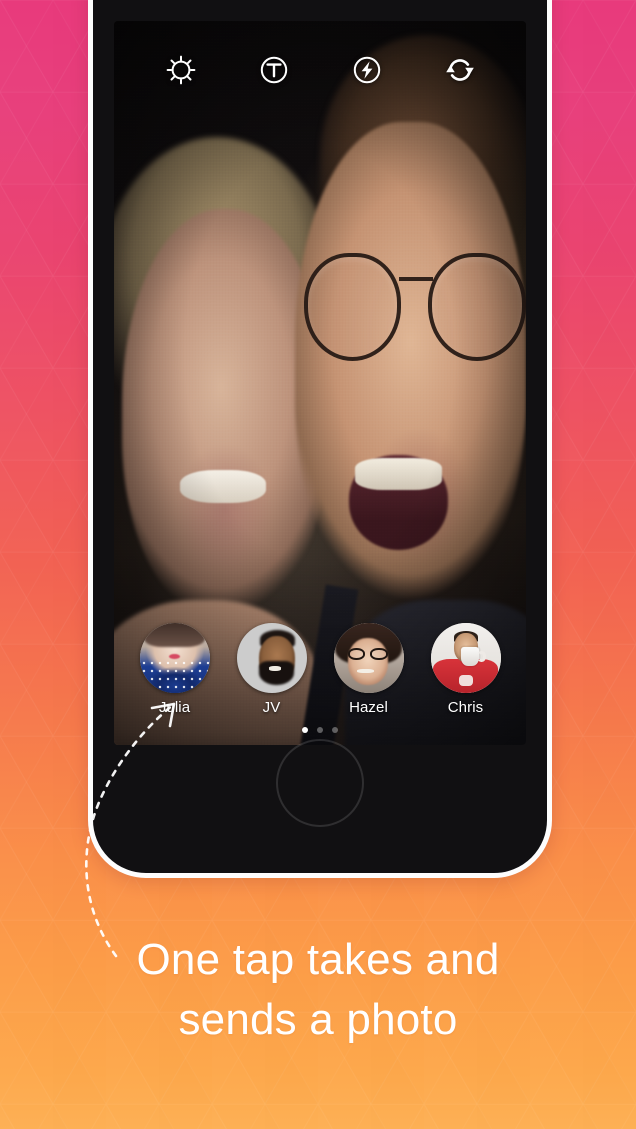 The width and height of the screenshot is (636, 1129). I want to click on camera-flip-icon, so click(459, 70).